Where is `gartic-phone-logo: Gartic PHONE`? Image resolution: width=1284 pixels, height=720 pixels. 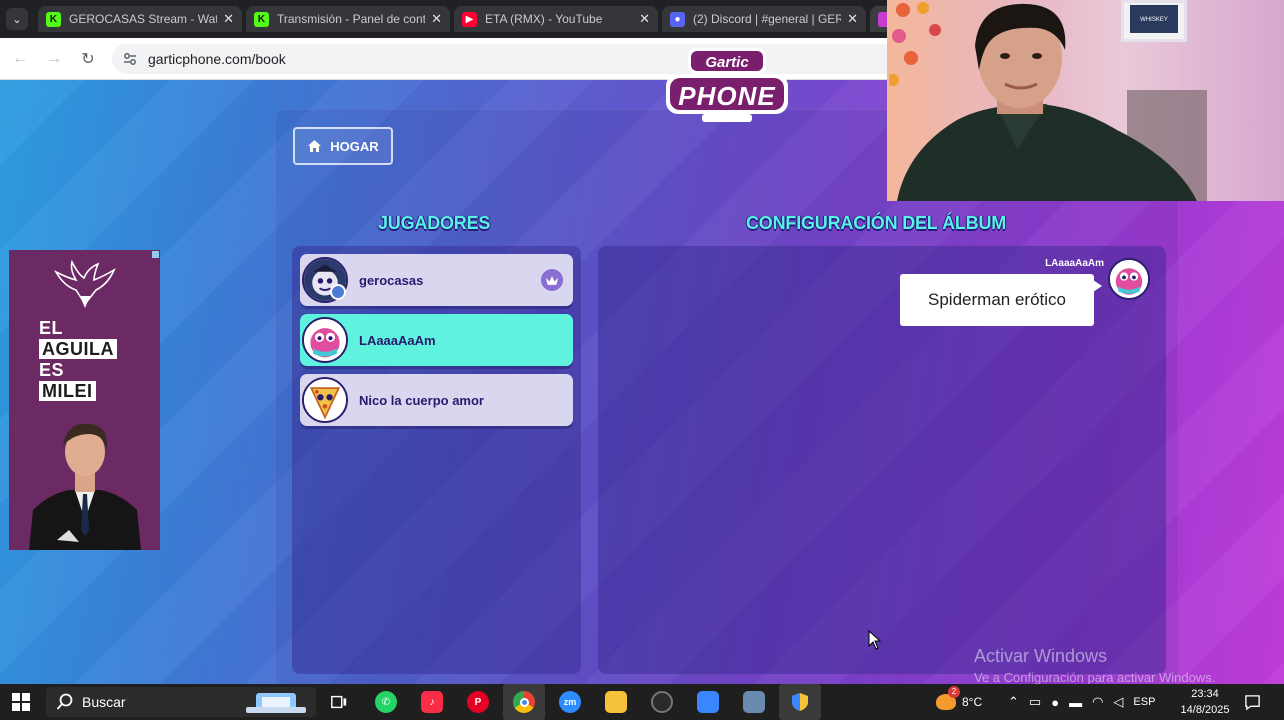 gartic-phone-logo: Gartic PHONE is located at coordinates (727, 85).